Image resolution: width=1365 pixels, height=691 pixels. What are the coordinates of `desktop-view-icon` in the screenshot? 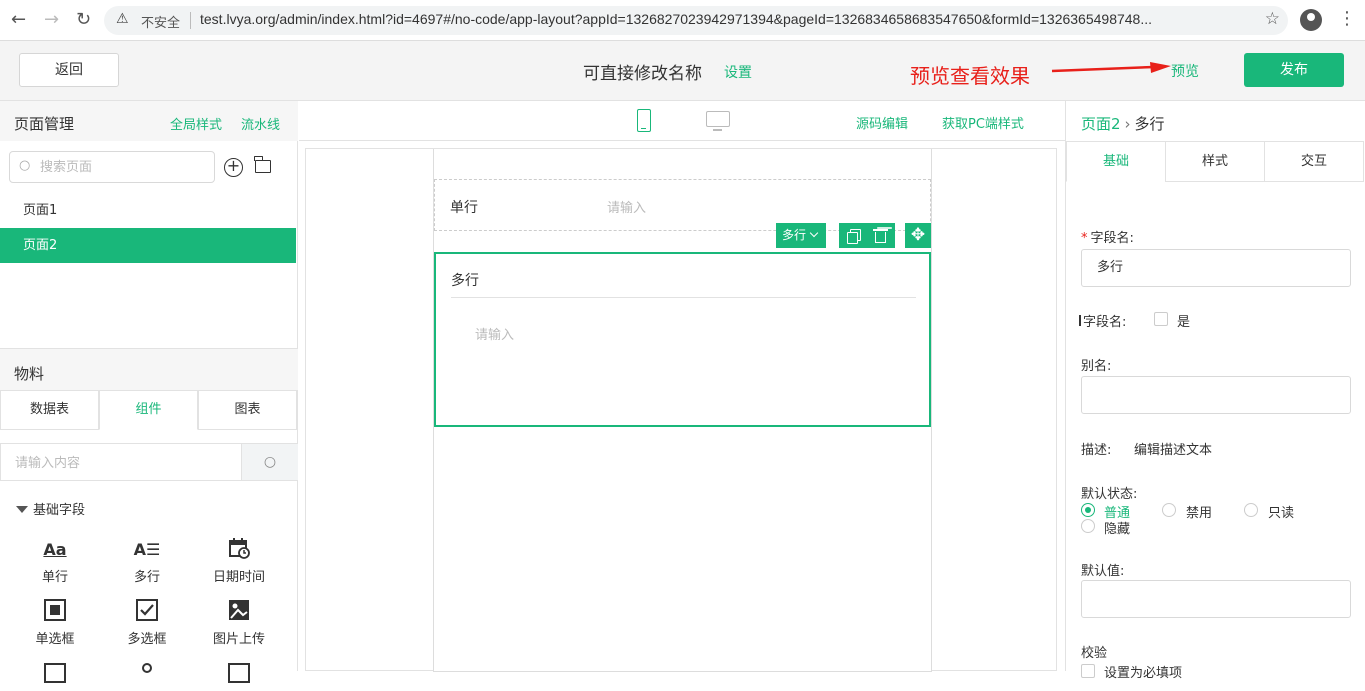 It's located at (718, 121).